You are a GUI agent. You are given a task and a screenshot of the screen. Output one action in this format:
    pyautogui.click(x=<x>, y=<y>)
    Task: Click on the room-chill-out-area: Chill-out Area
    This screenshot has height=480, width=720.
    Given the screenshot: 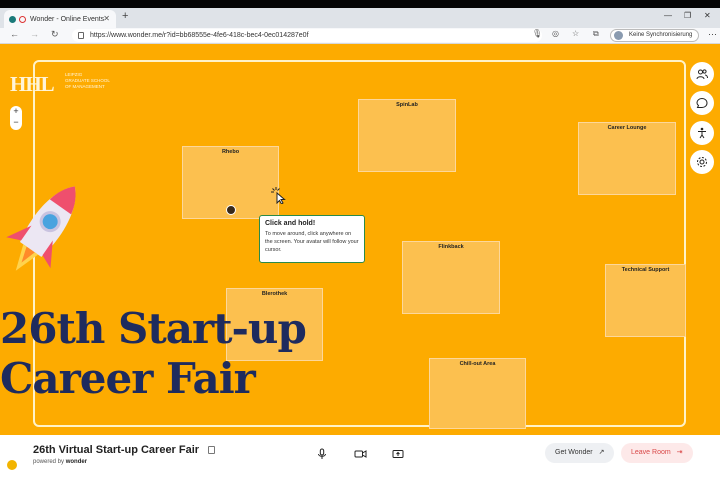 What is the action you would take?
    pyautogui.click(x=477, y=393)
    